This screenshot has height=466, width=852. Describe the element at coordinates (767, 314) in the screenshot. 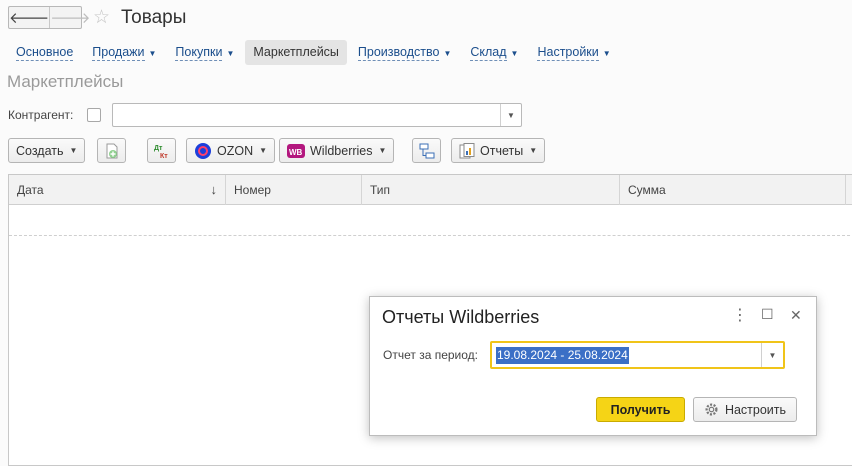

I see `maximize-icon: ☐` at that location.